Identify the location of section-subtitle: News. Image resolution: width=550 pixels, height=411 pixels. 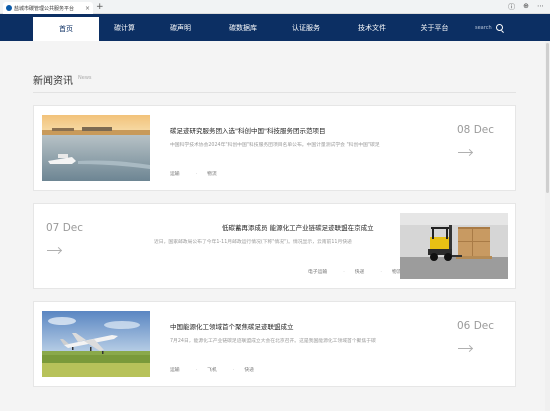
(85, 78).